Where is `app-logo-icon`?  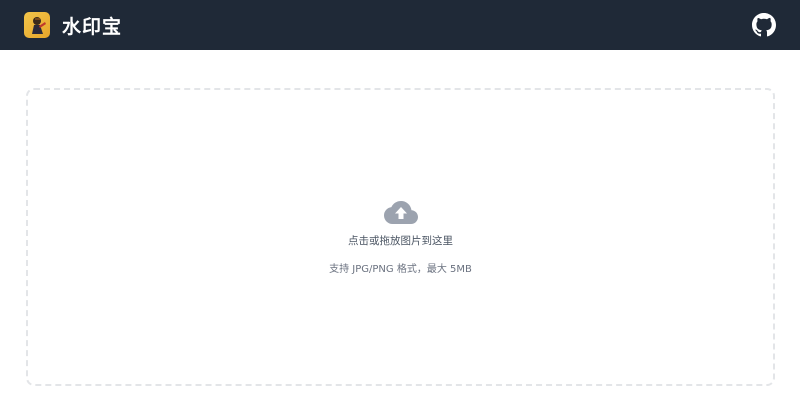 app-logo-icon is located at coordinates (37, 25).